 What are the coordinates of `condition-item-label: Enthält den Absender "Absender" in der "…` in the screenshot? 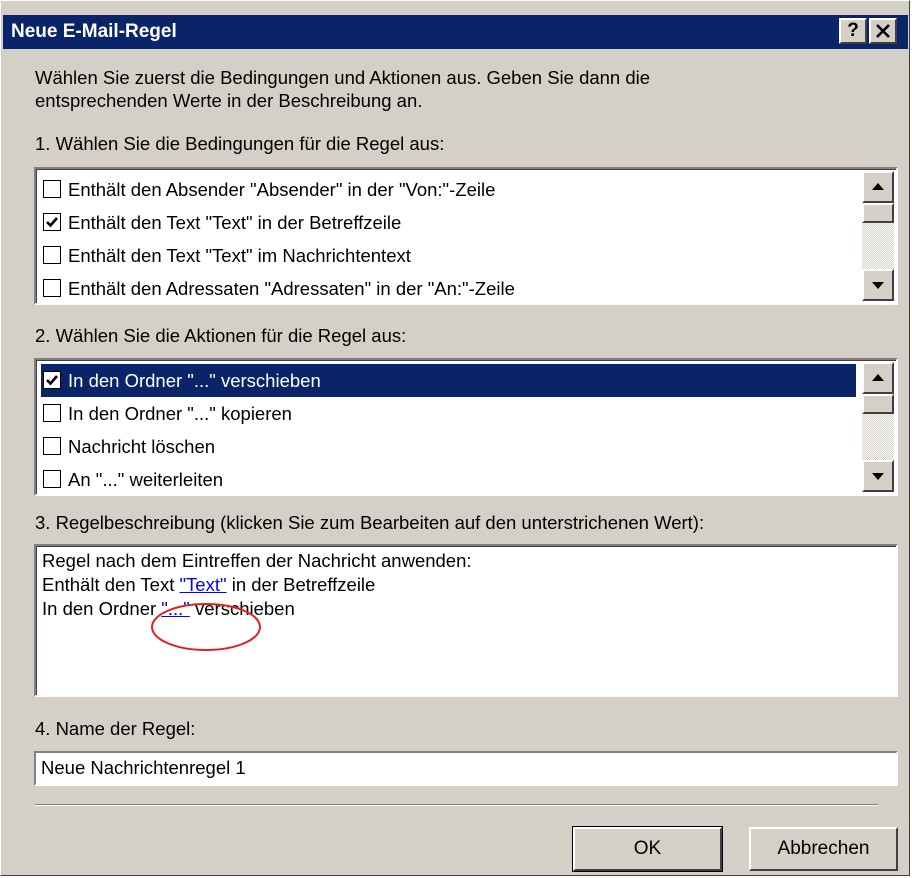 It's located at (282, 189).